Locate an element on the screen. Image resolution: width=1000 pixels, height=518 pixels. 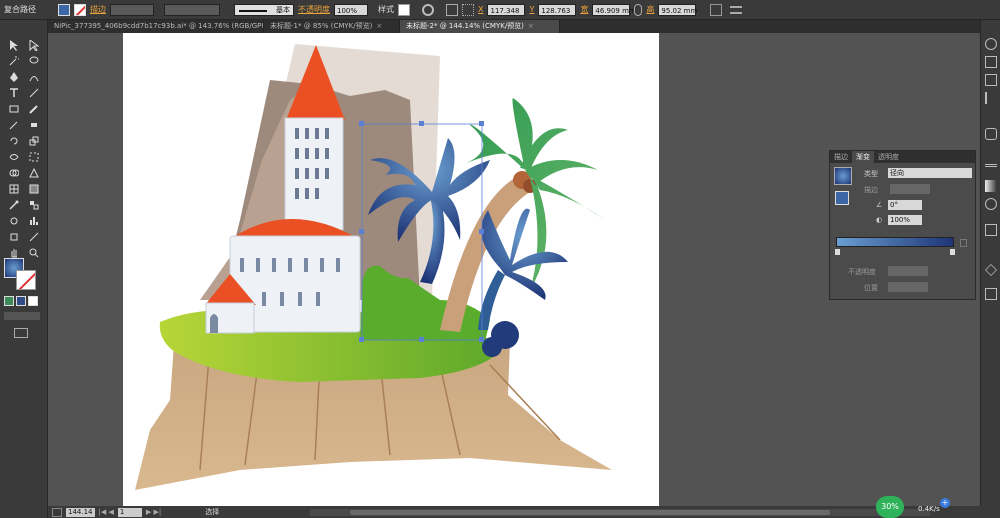
fill-stroke-swatches is located at coordinates (22, 275).